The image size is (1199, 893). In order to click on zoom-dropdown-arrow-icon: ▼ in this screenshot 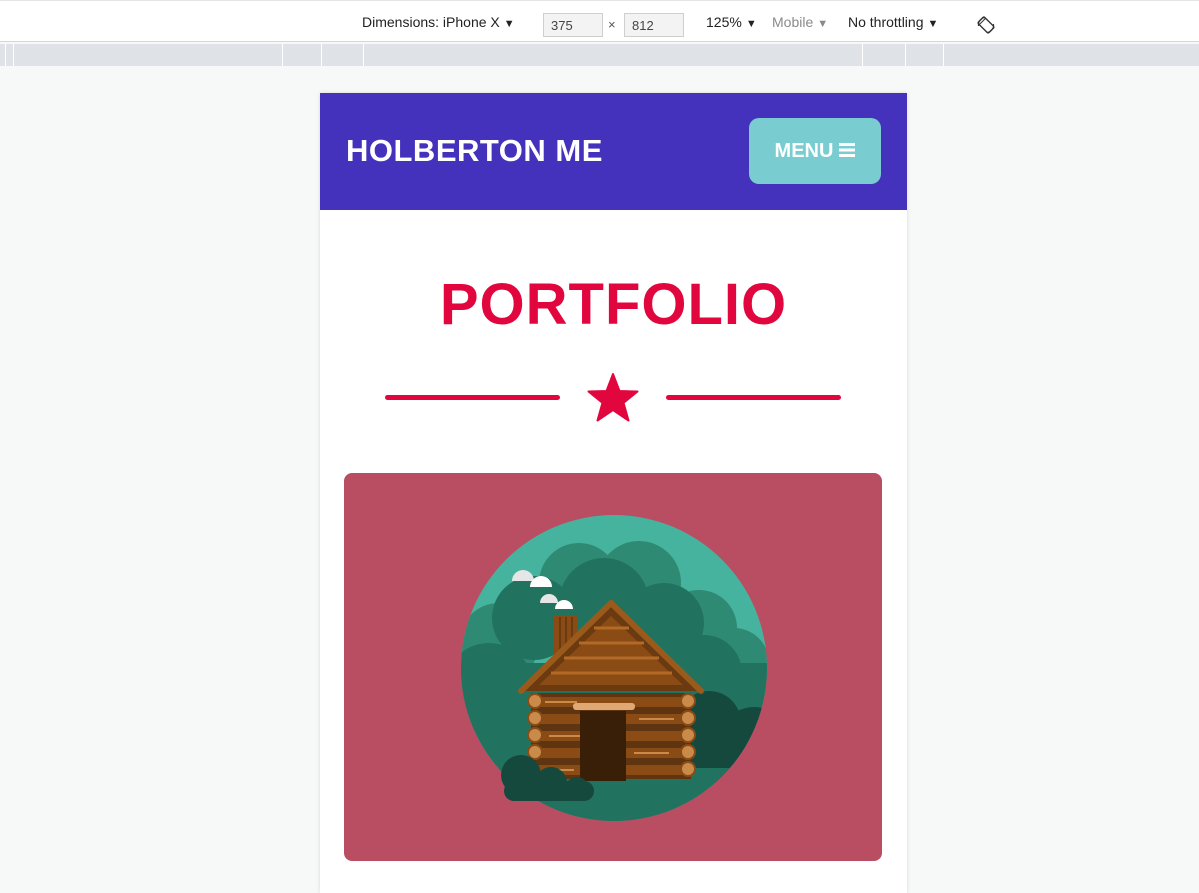, I will do `click(751, 24)`.